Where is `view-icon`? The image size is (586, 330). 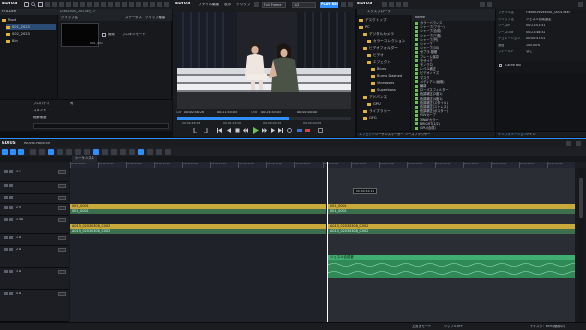 view-icon is located at coordinates (405, 4).